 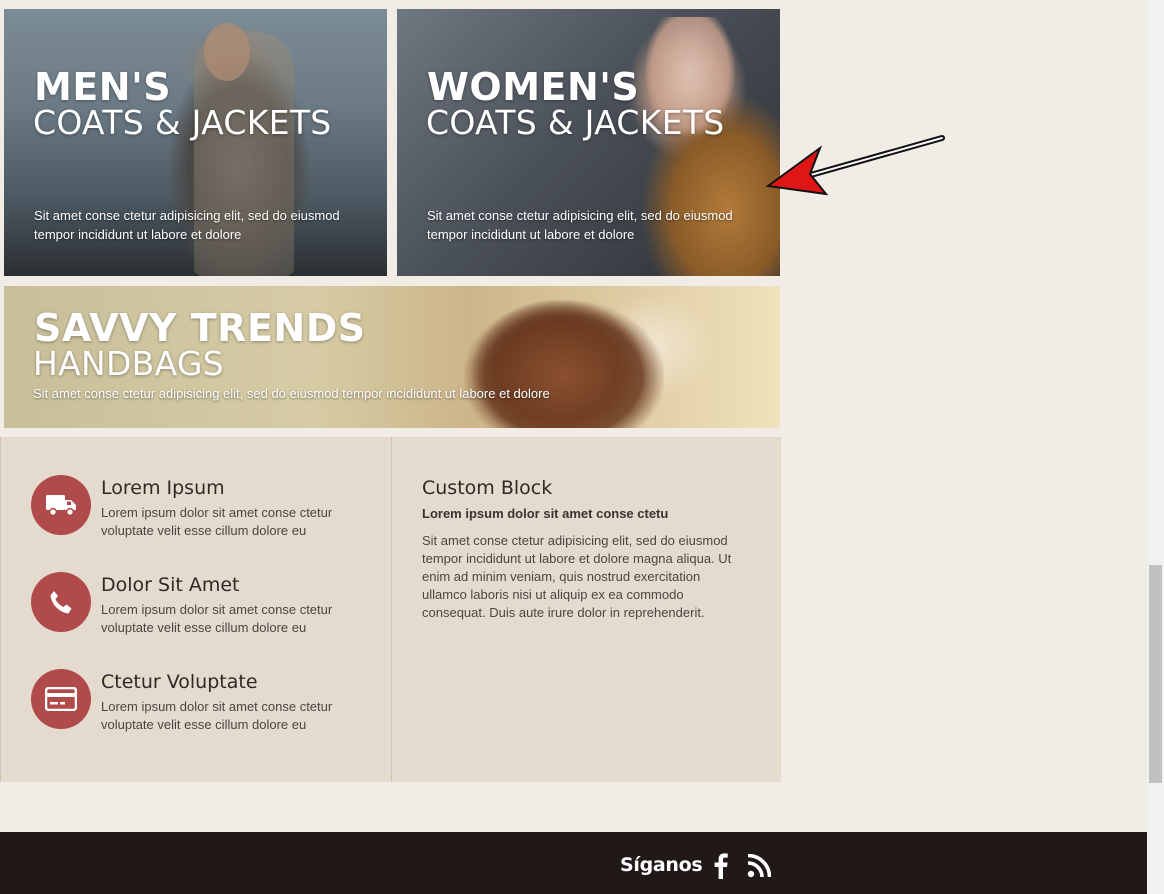 I want to click on footer: Síganos, so click(x=573, y=863).